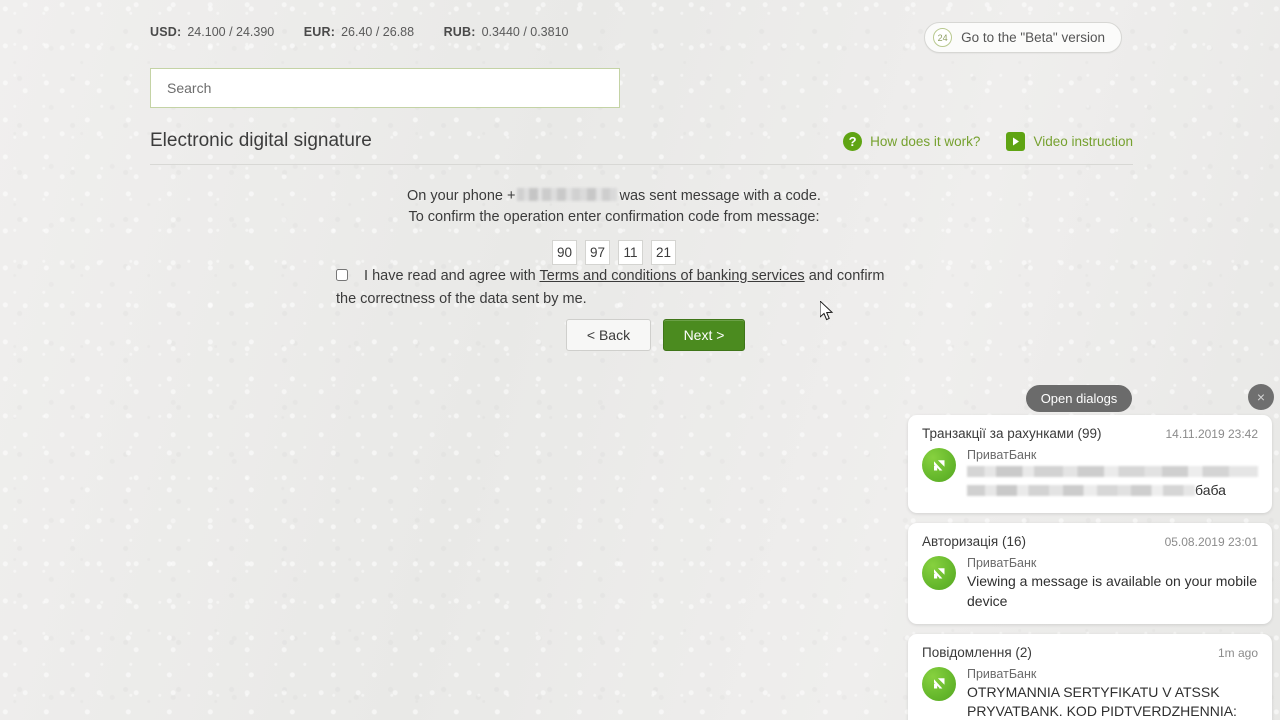  Describe the element at coordinates (461, 196) in the screenshot. I see `sms-sent-prefix: On your phone +` at that location.